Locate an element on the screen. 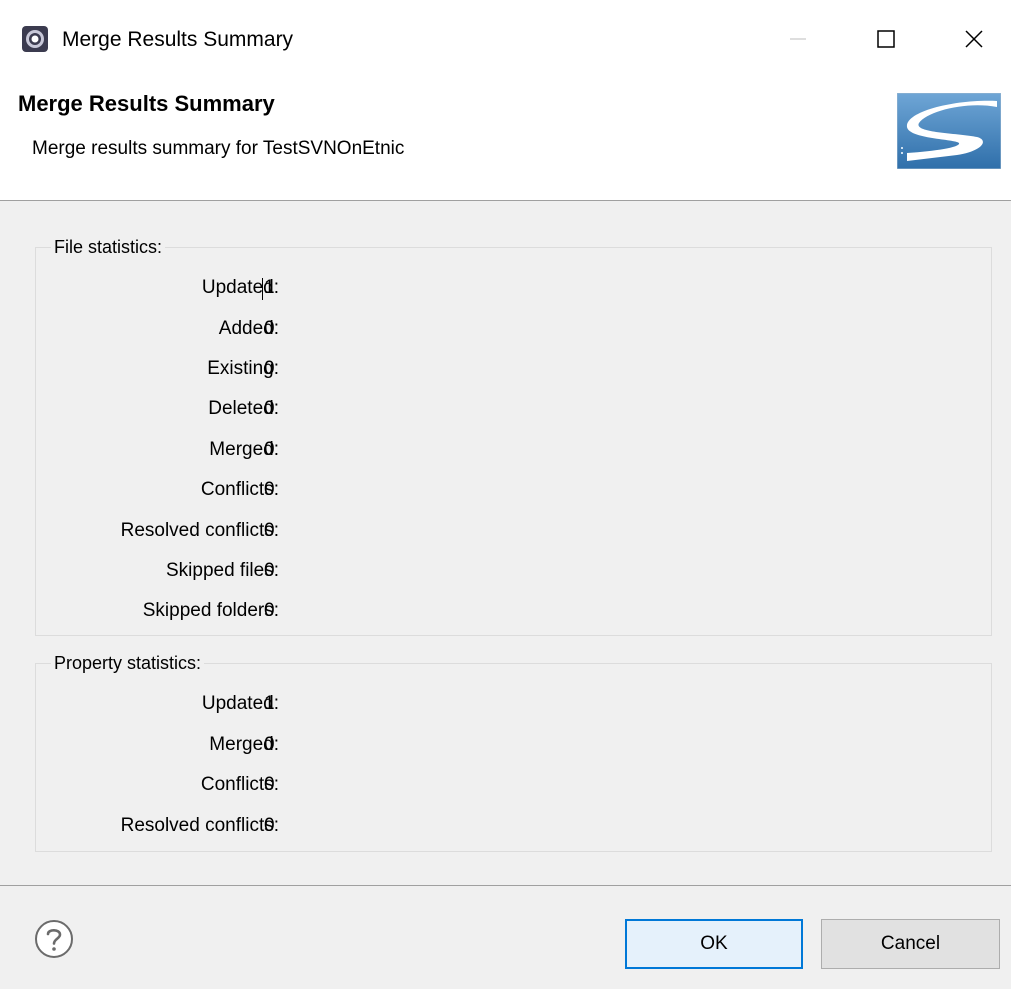  cancel-button: Cancel is located at coordinates (910, 944).